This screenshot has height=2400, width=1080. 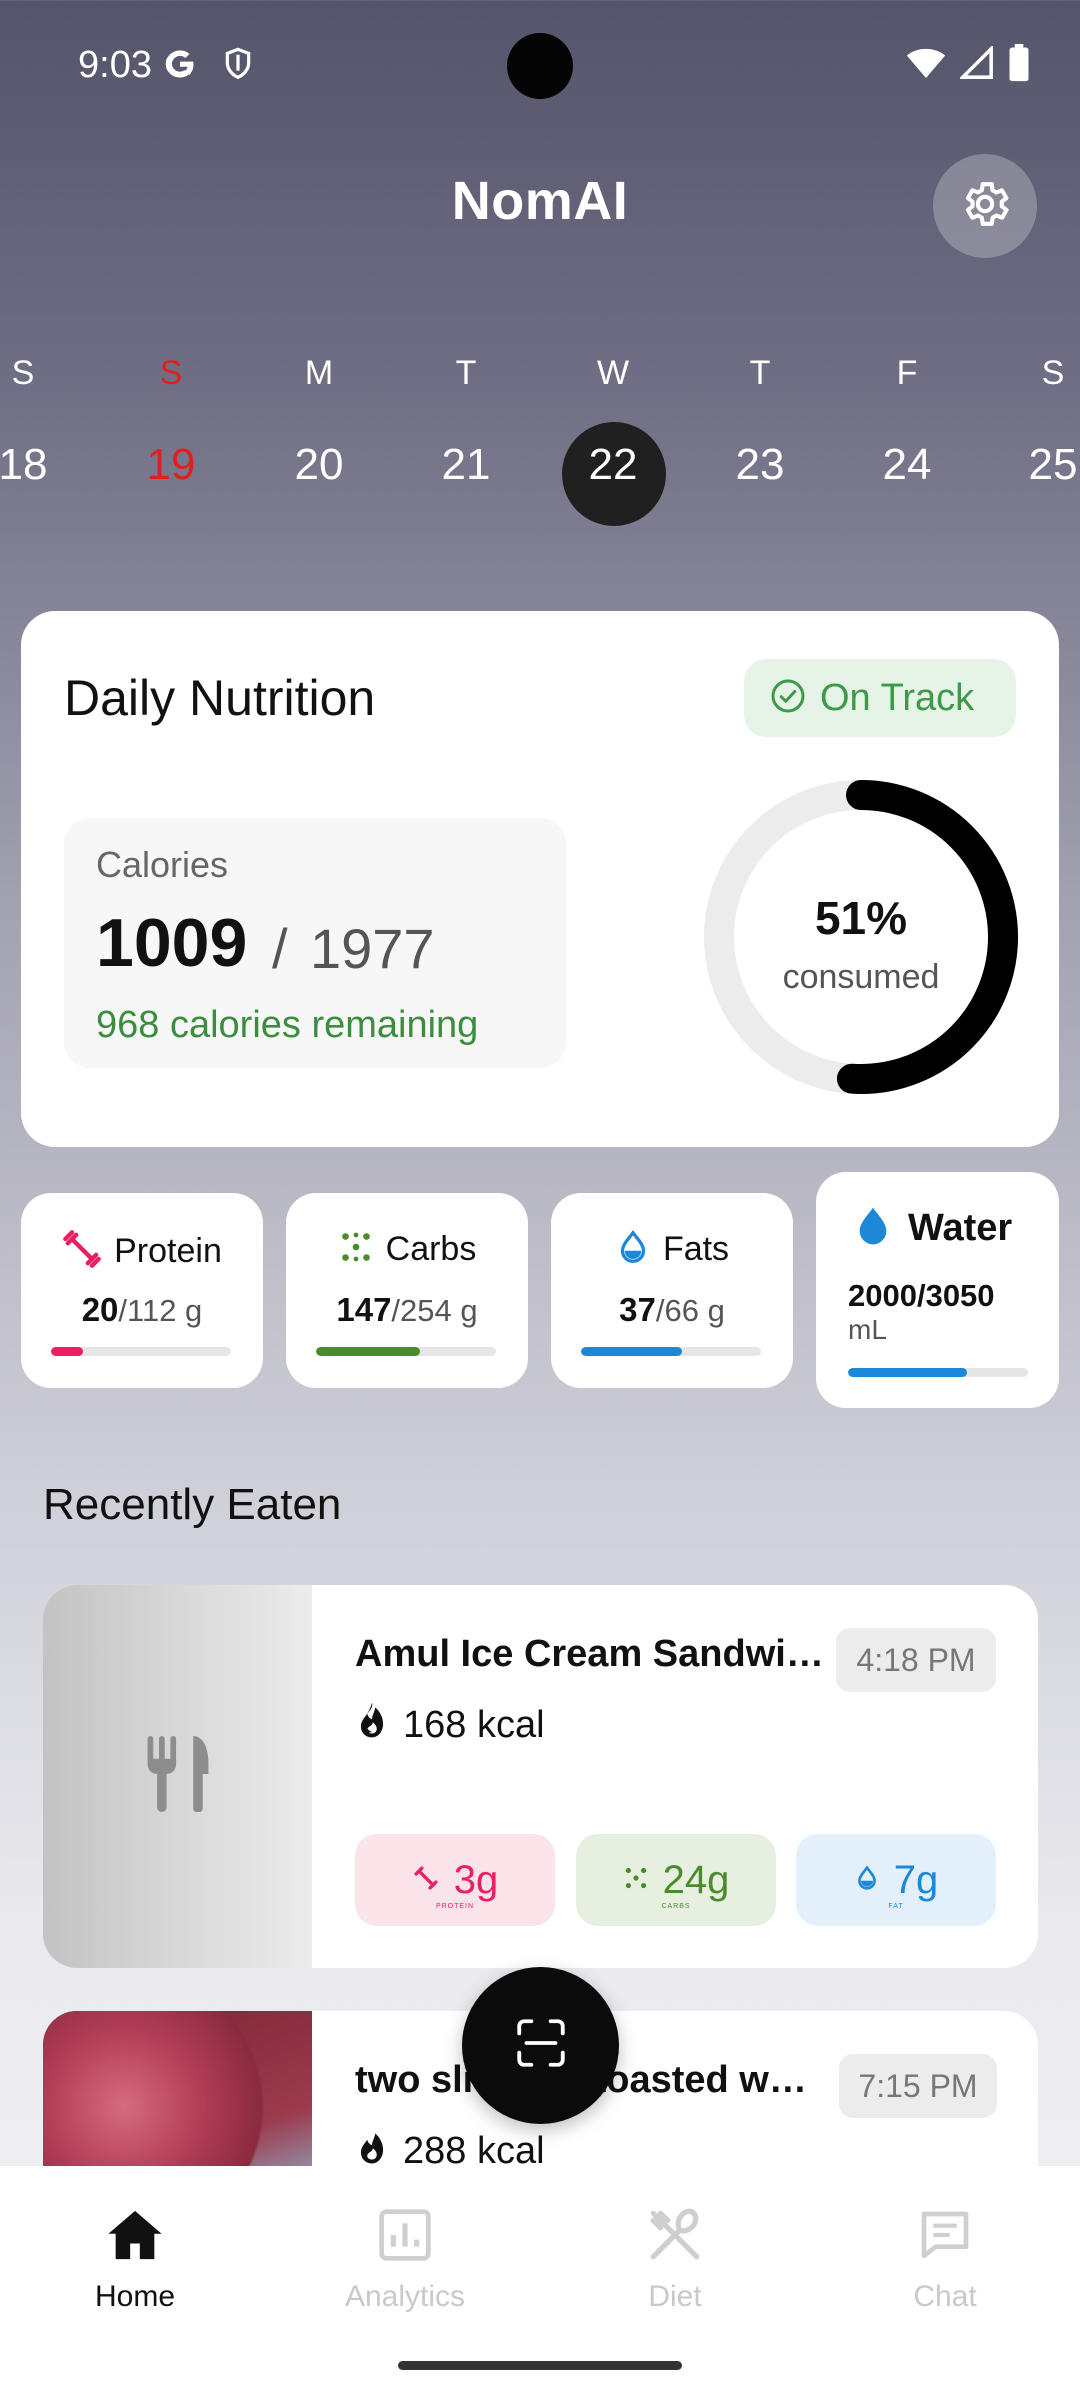 I want to click on status-text: On Track, so click(x=897, y=697).